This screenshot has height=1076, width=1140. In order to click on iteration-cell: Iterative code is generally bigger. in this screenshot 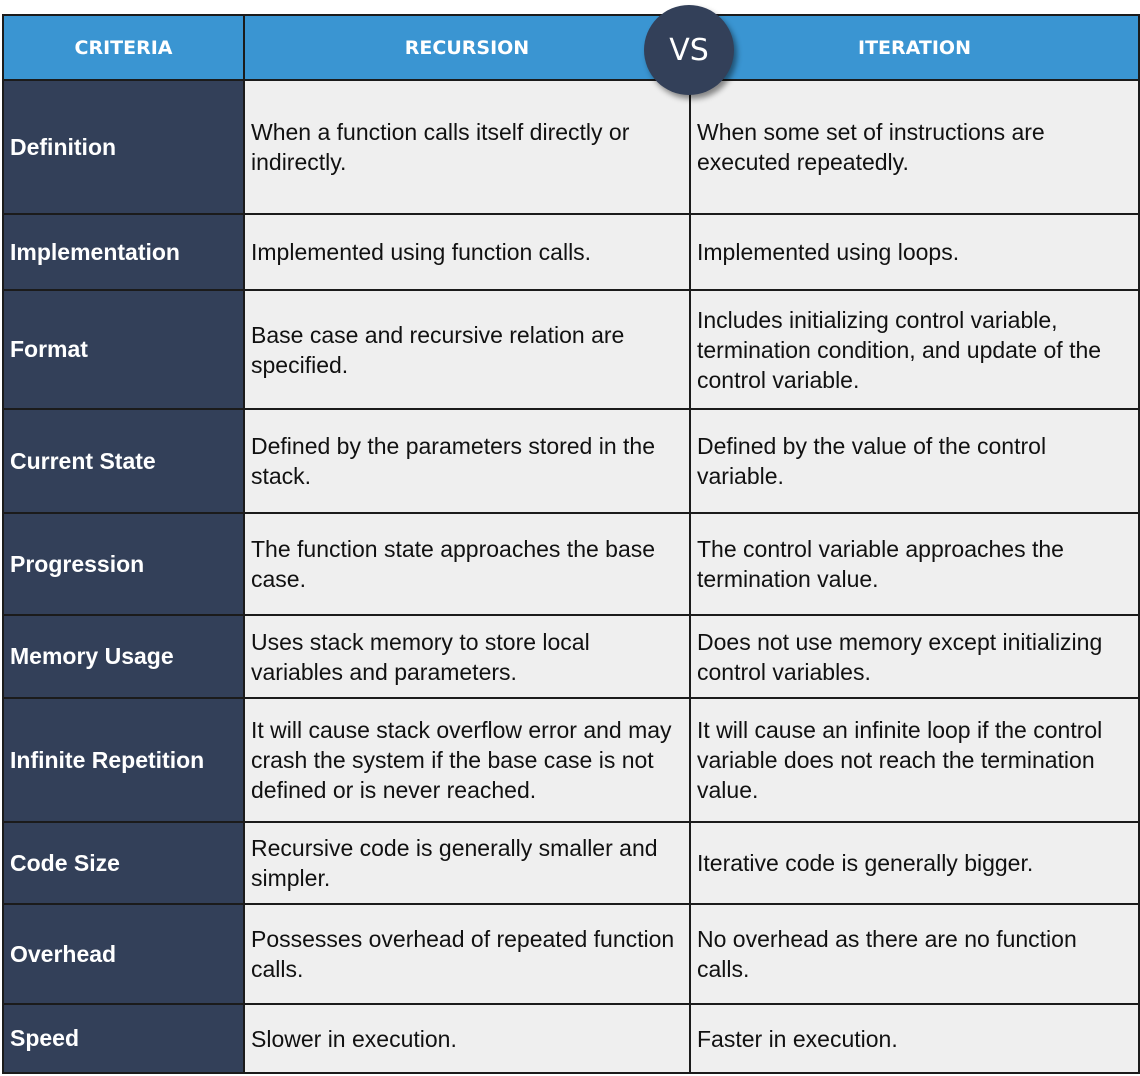, I will do `click(914, 863)`.